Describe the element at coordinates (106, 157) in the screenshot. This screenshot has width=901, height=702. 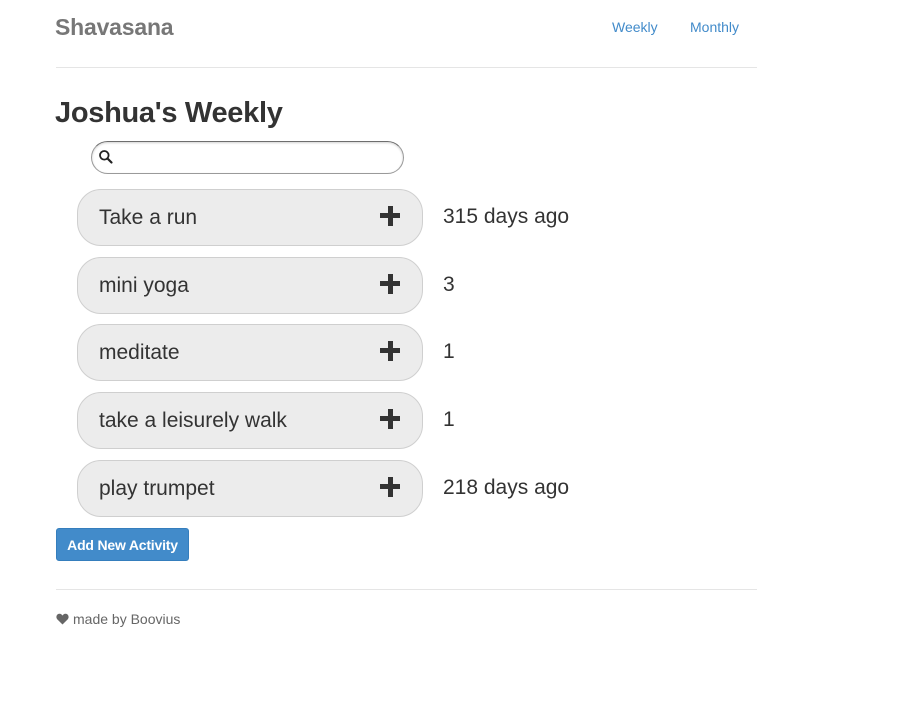
I see `search-icon` at that location.